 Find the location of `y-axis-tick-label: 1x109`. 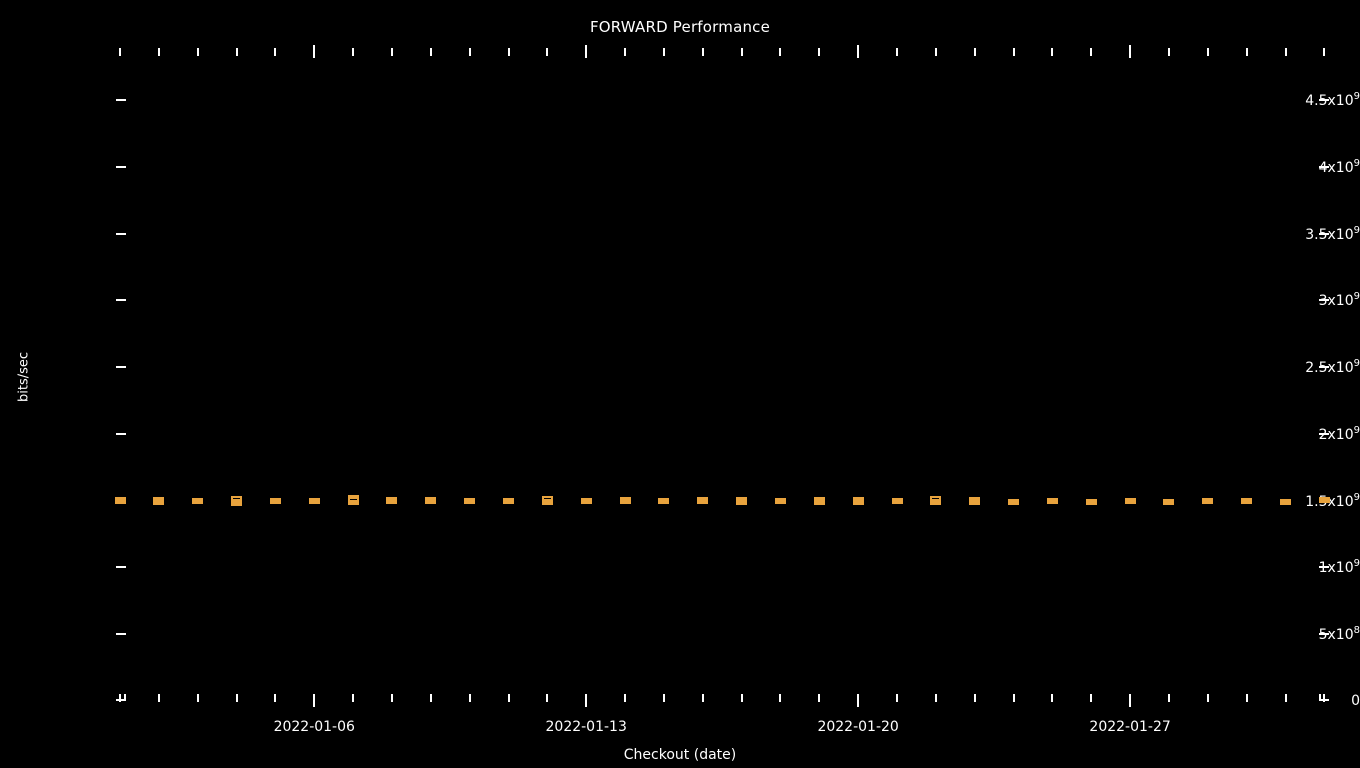

y-axis-tick-label: 1x109 is located at coordinates (1339, 567).